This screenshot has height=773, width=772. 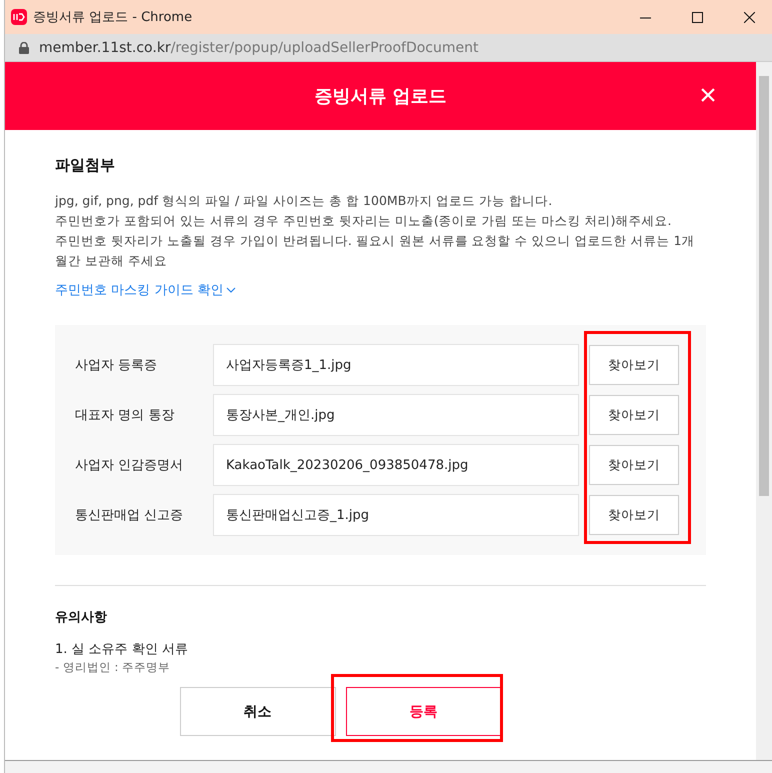 What do you see at coordinates (258, 711) in the screenshot?
I see `cancel-button: 취소` at bounding box center [258, 711].